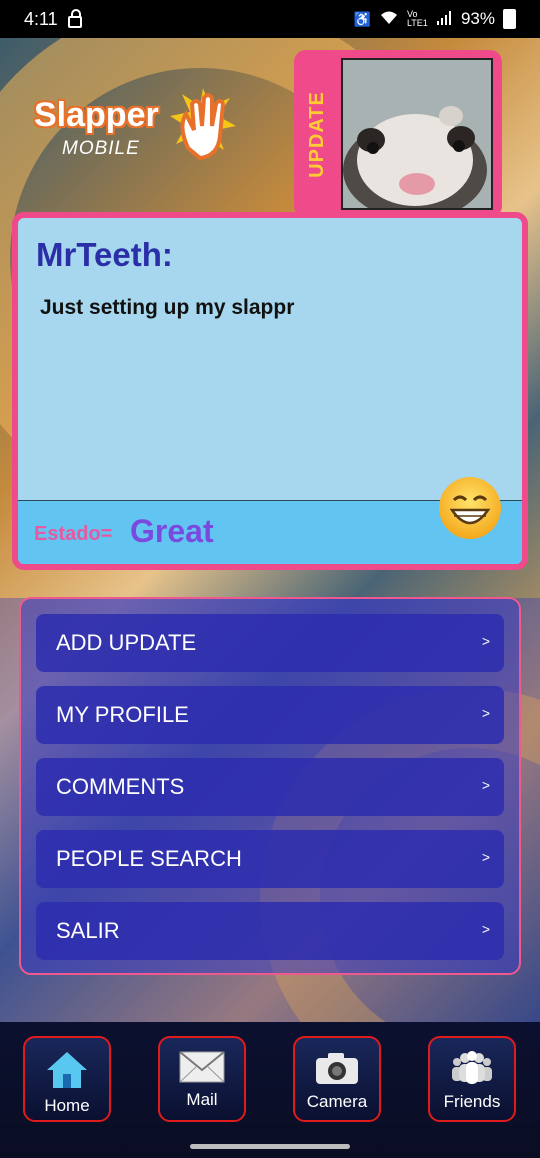 This screenshot has height=1158, width=540. Describe the element at coordinates (104, 254) in the screenshot. I see `user-name: MrTeeth:` at that location.